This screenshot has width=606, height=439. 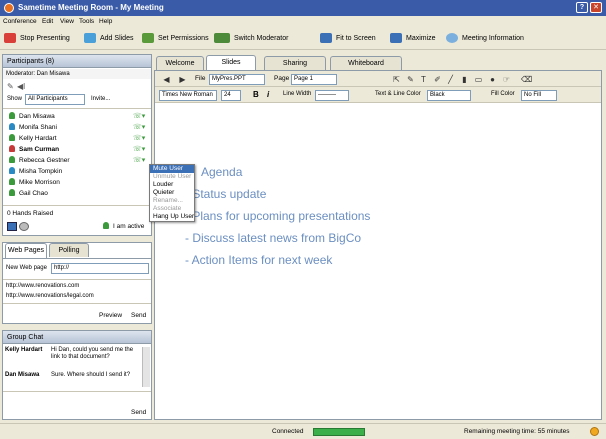 I want to click on remaining-time: Remaining meeting time: 55 minutes, so click(x=517, y=431).